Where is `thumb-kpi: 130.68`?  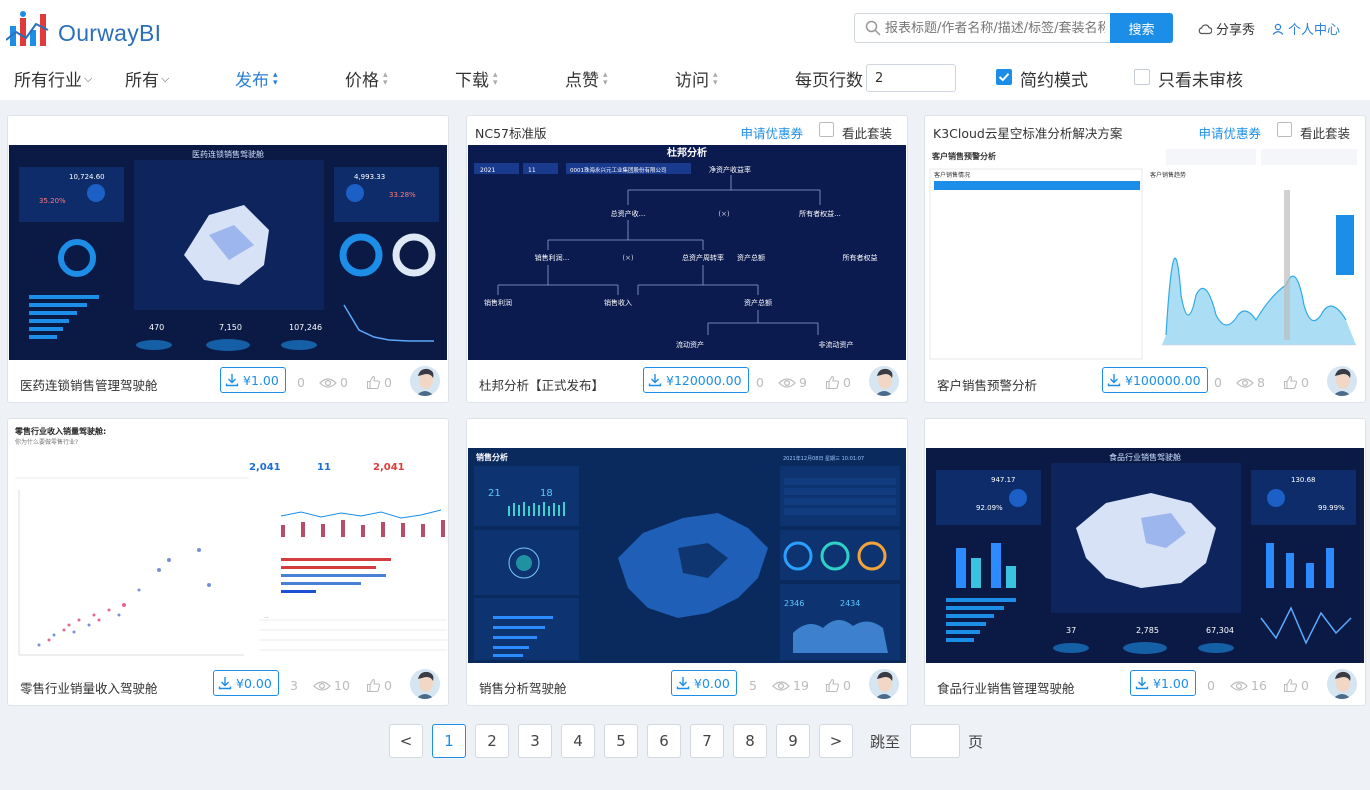 thumb-kpi: 130.68 is located at coordinates (1303, 480).